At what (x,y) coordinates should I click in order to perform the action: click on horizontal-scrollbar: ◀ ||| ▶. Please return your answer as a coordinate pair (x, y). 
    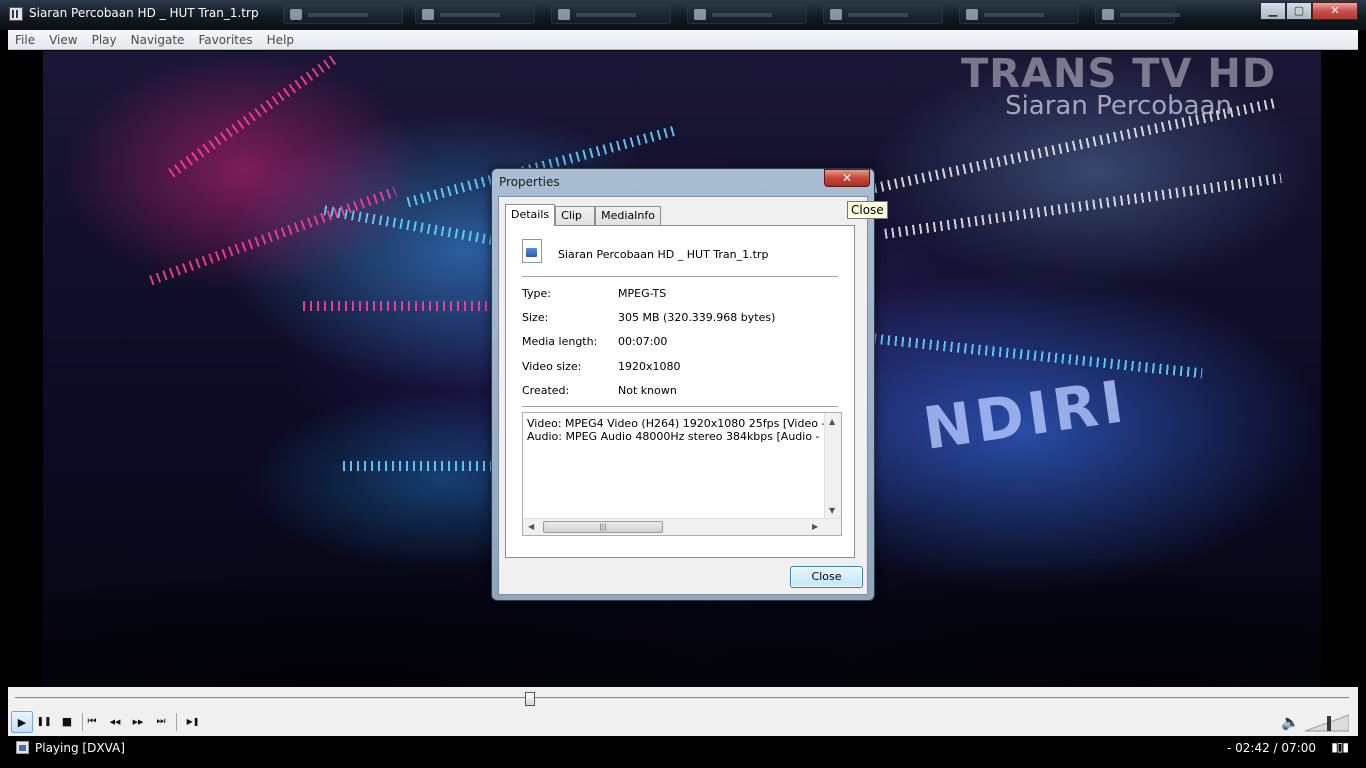
    Looking at the image, I should click on (682, 526).